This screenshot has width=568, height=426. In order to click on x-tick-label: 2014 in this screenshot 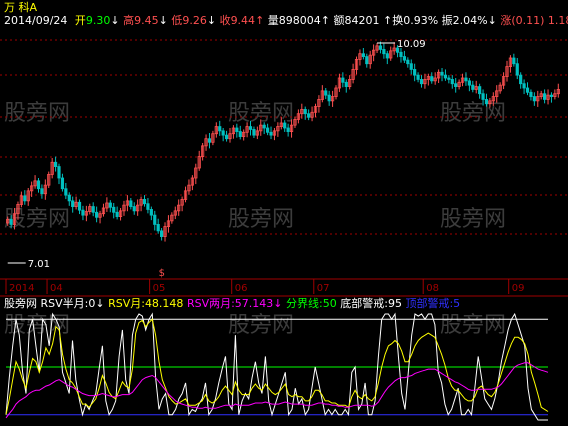, I will do `click(21, 288)`.